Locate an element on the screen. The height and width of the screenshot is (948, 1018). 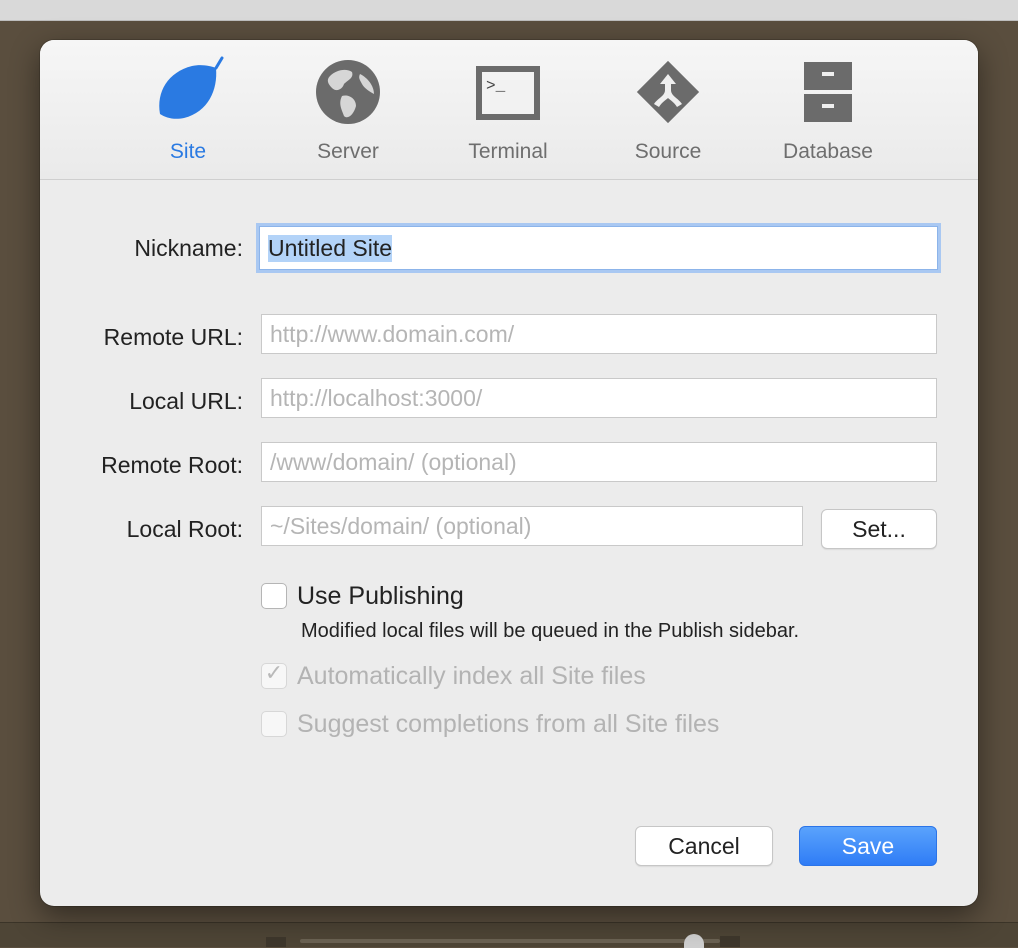
local-root-label: Local Root: is located at coordinates (184, 529).